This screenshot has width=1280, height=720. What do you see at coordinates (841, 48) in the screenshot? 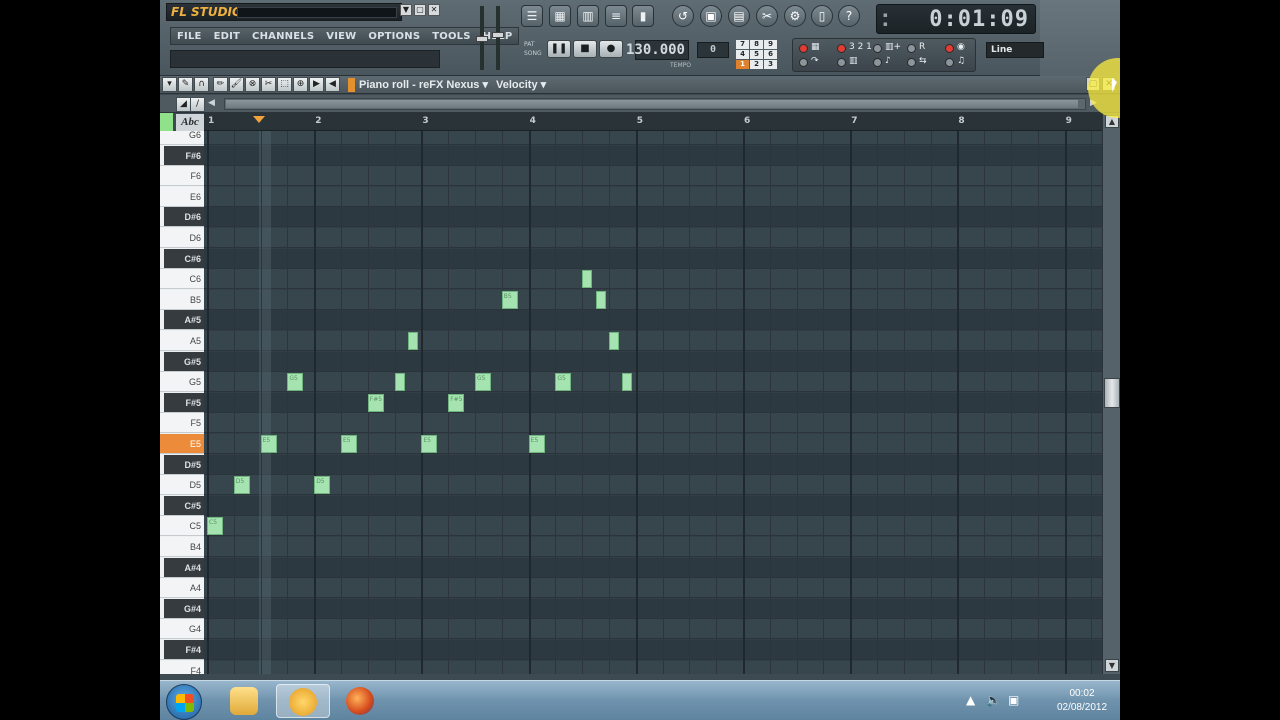
I see `countdown-led` at bounding box center [841, 48].